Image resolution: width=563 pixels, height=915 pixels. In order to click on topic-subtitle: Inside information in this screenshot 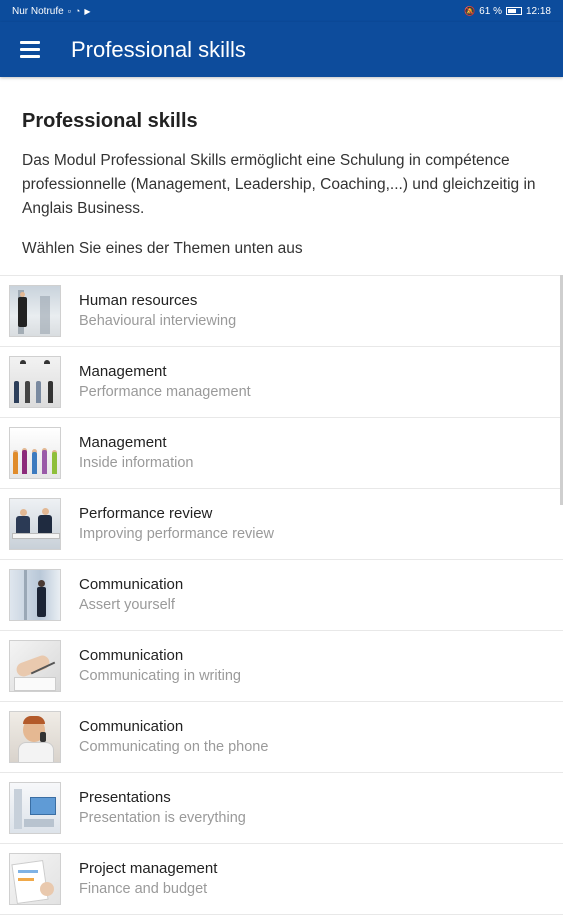, I will do `click(136, 463)`.